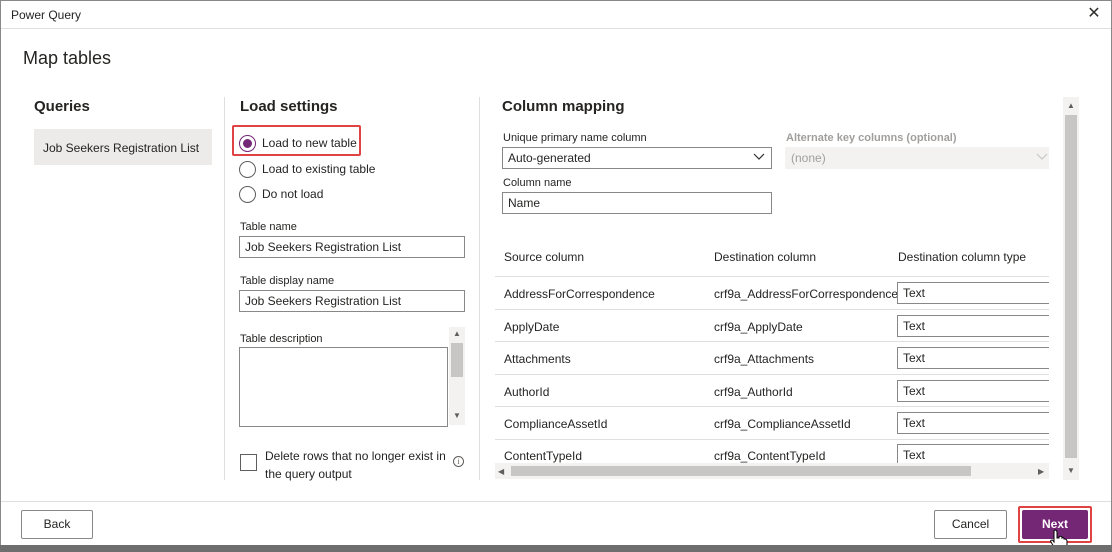 The width and height of the screenshot is (1112, 552). Describe the element at coordinates (527, 392) in the screenshot. I see `source-cell: AuthorId` at that location.